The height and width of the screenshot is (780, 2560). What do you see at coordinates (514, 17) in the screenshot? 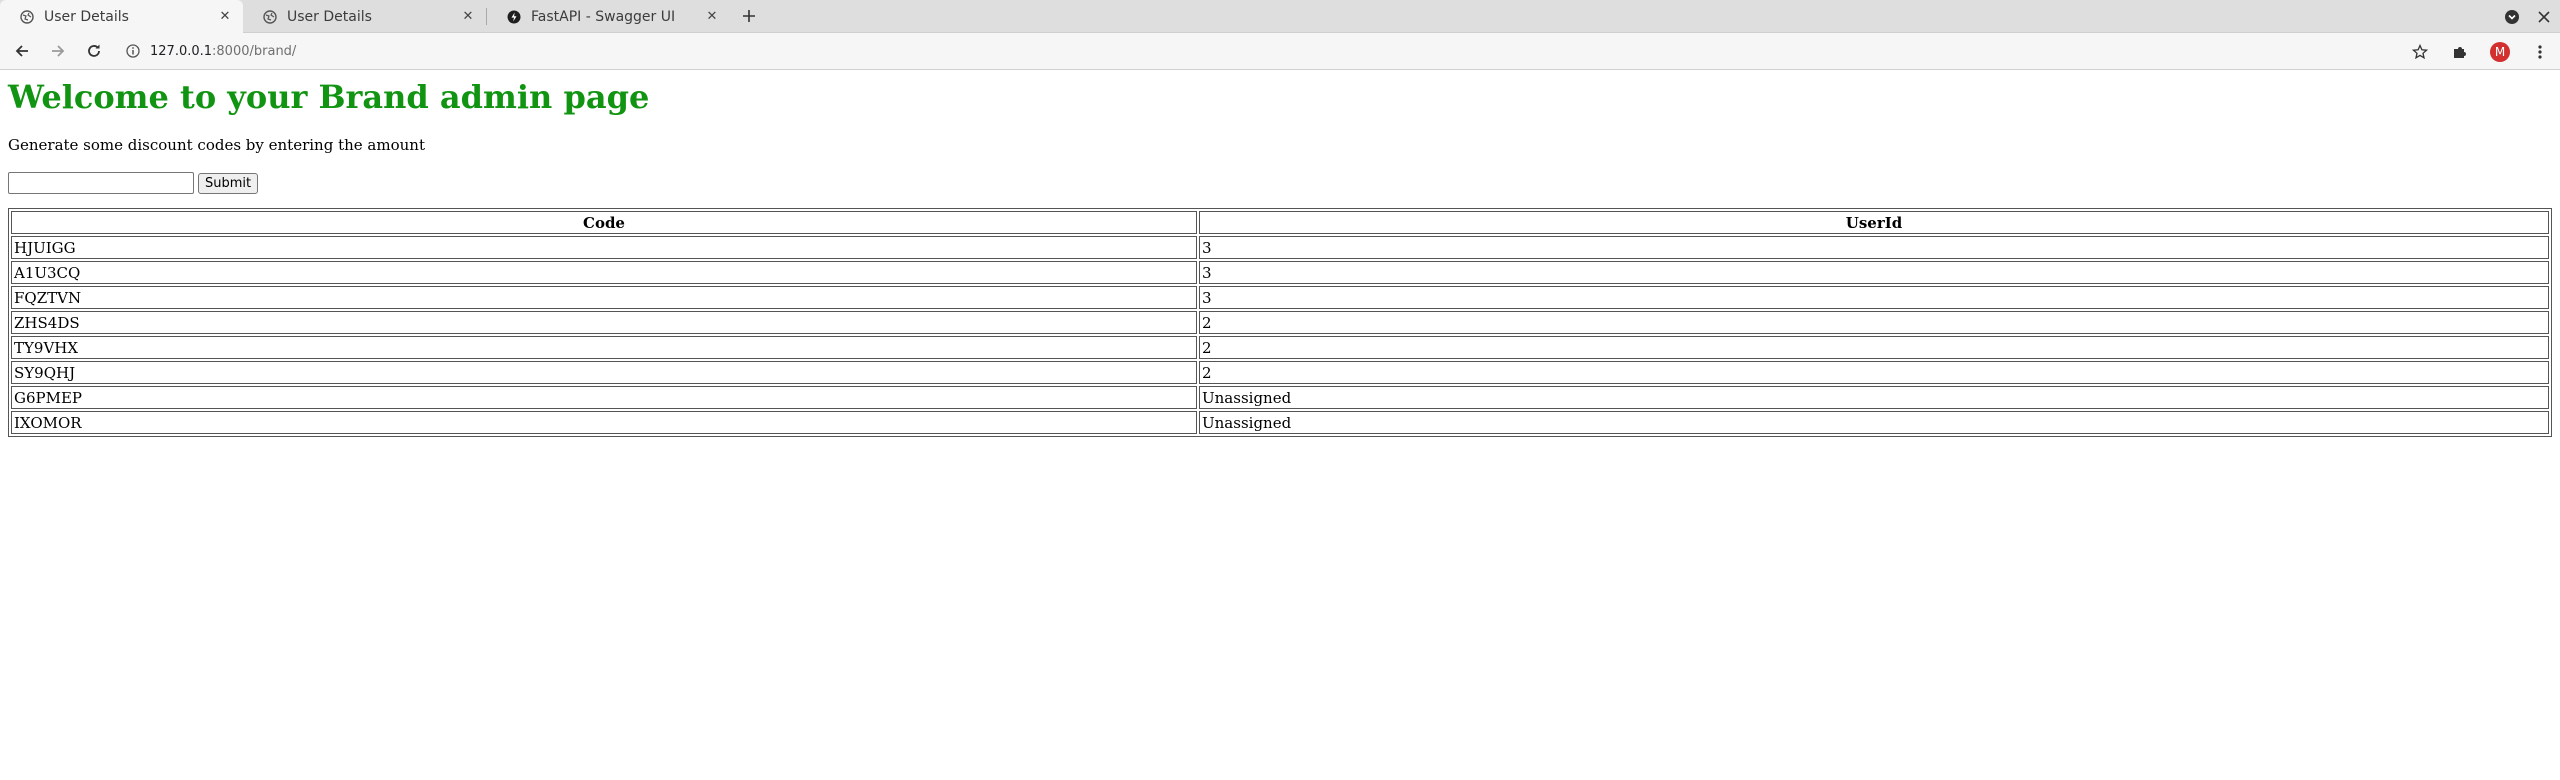
I see `fastapi-icon` at bounding box center [514, 17].